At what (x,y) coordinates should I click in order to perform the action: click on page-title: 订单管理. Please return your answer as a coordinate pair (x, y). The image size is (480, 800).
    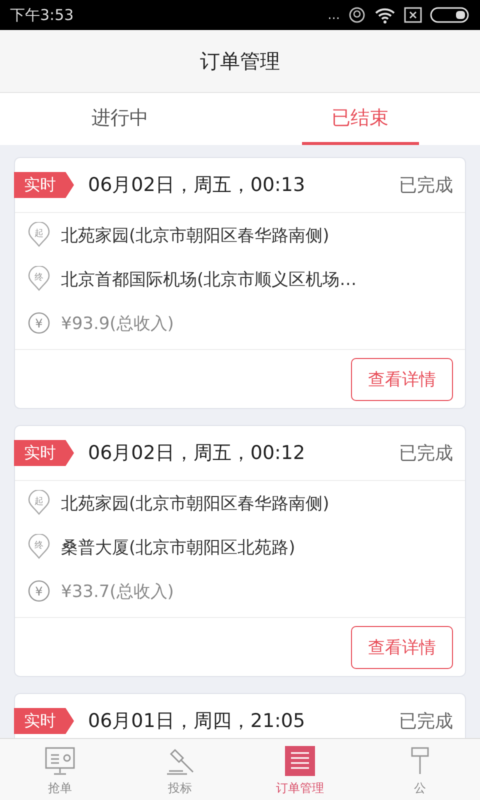
    Looking at the image, I should click on (240, 61).